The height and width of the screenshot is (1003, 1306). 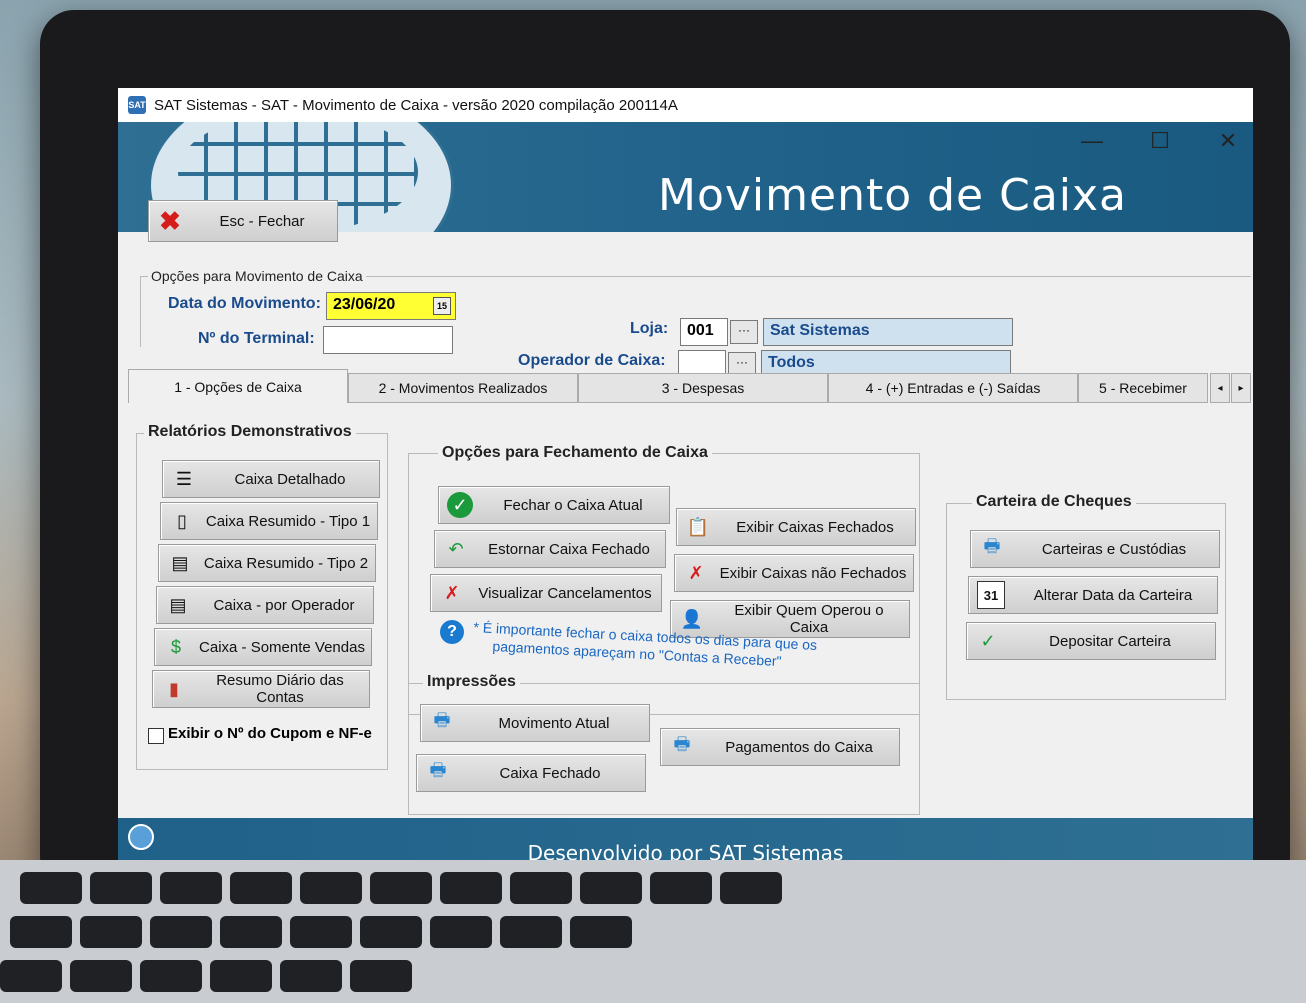 What do you see at coordinates (1241, 388) in the screenshot?
I see `tab-scroll-right: ▸` at bounding box center [1241, 388].